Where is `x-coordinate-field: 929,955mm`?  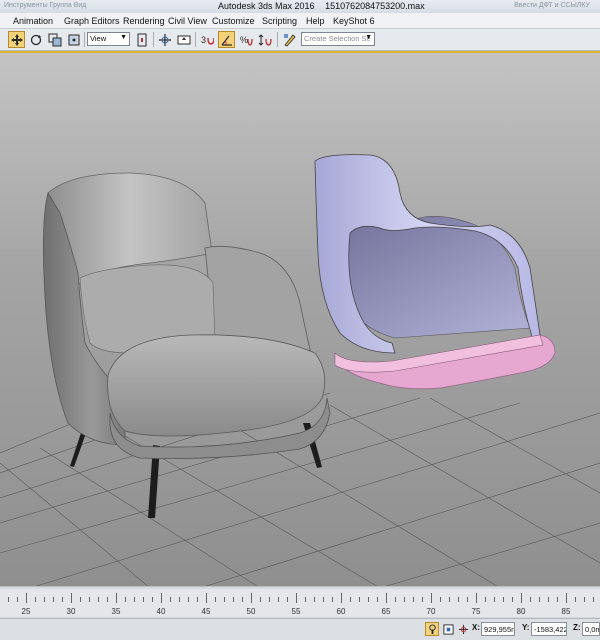
x-coordinate-field: 929,955mm is located at coordinates (498, 629).